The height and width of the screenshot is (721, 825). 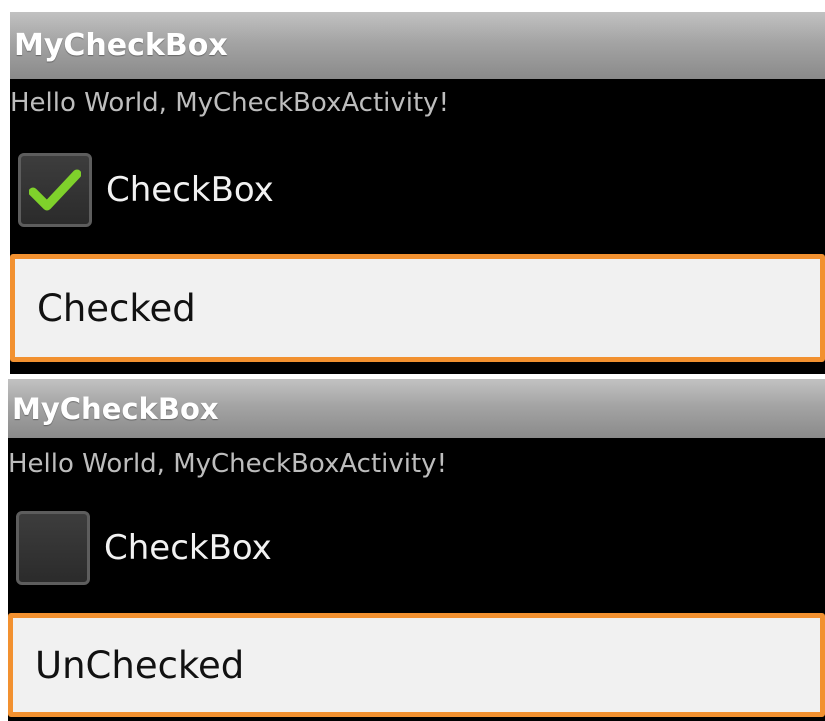 What do you see at coordinates (416, 665) in the screenshot?
I see `status-text-field: UnChecked` at bounding box center [416, 665].